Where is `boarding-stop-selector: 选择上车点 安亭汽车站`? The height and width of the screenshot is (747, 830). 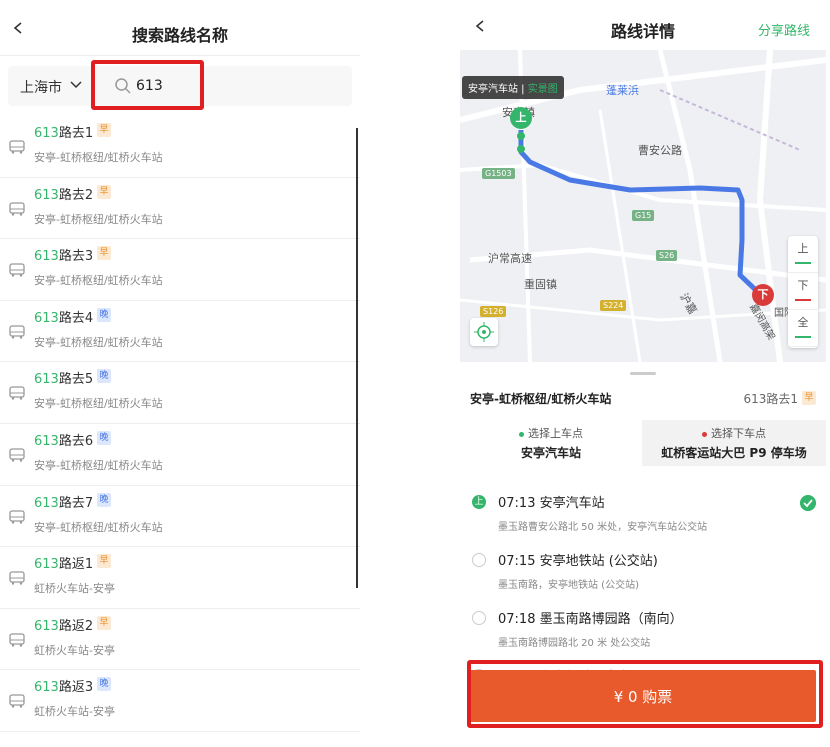 boarding-stop-selector: 选择上车点 安亭汽车站 is located at coordinates (551, 443).